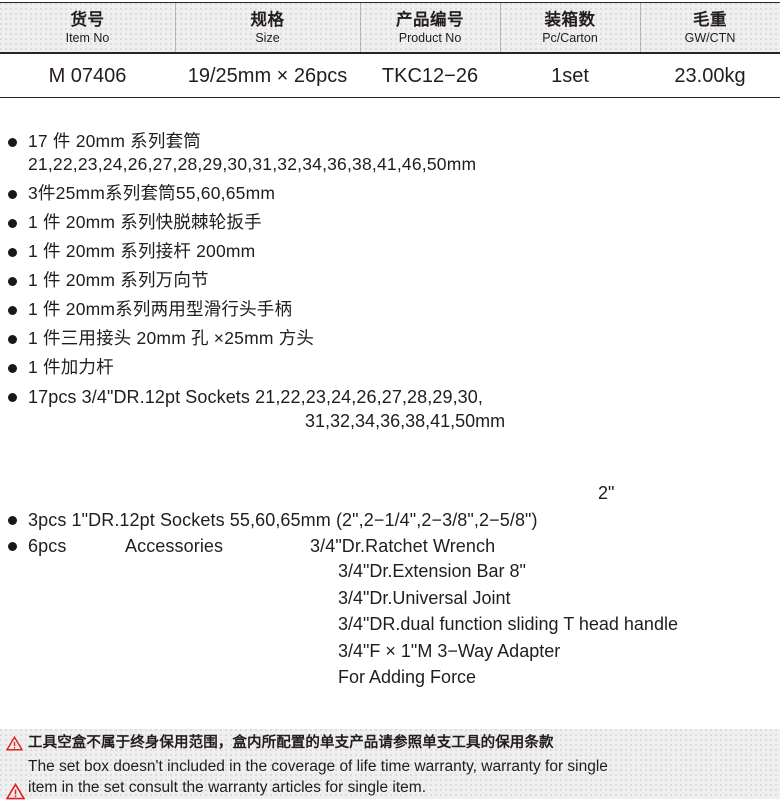 This screenshot has width=780, height=800. I want to click on list-item: 1 件 20mm 系列接杆 200mm, so click(390, 251).